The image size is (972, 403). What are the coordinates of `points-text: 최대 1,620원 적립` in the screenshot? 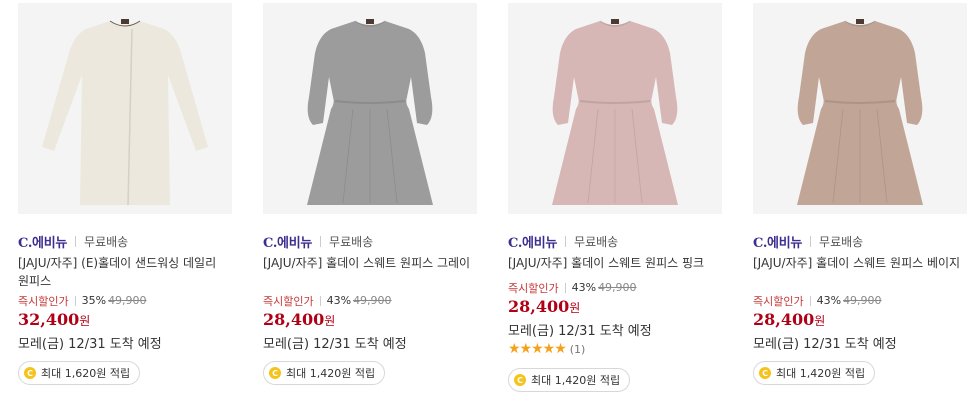 It's located at (86, 373).